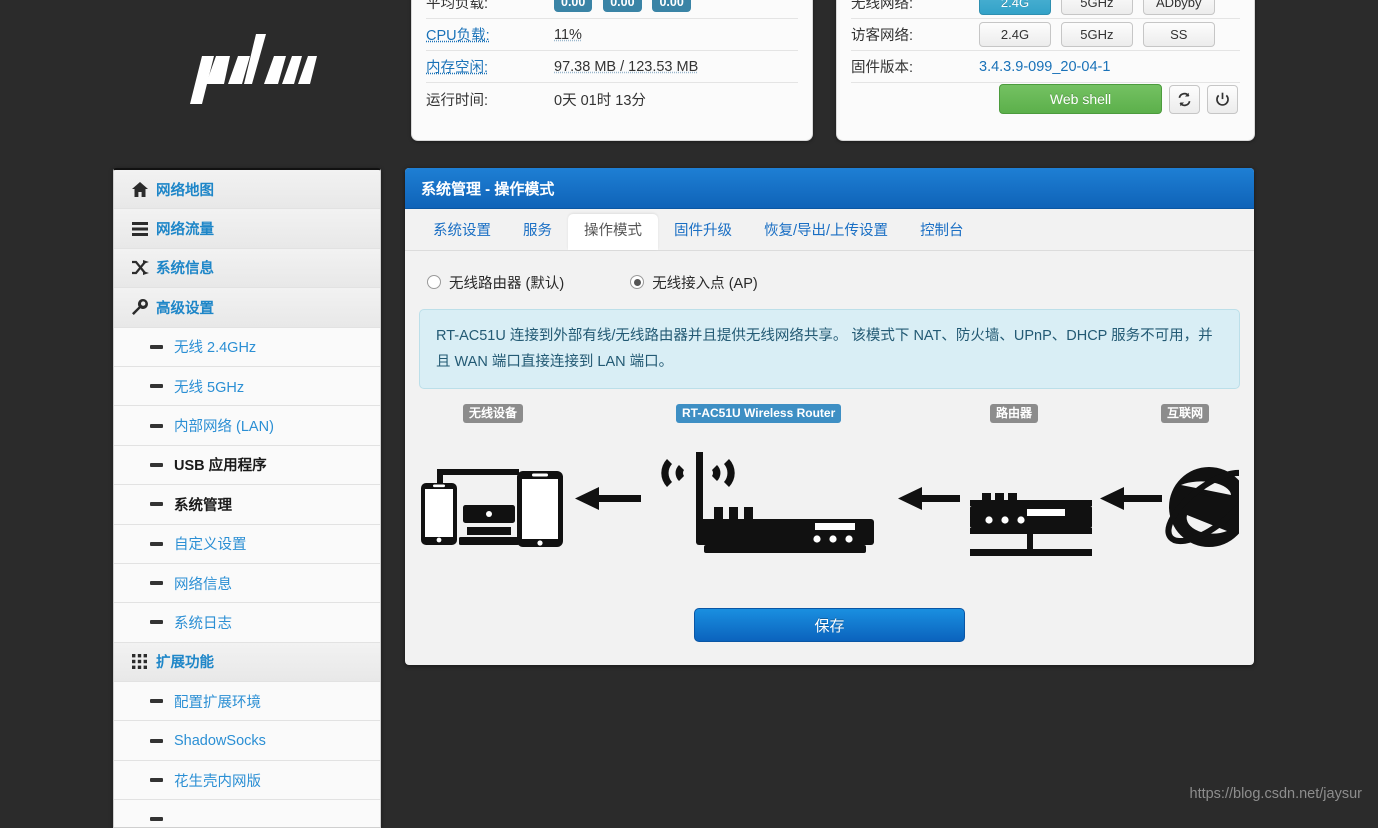 Image resolution: width=1378 pixels, height=828 pixels. I want to click on sidebar-item-lan: 内部网络 (LAN), so click(247, 426).